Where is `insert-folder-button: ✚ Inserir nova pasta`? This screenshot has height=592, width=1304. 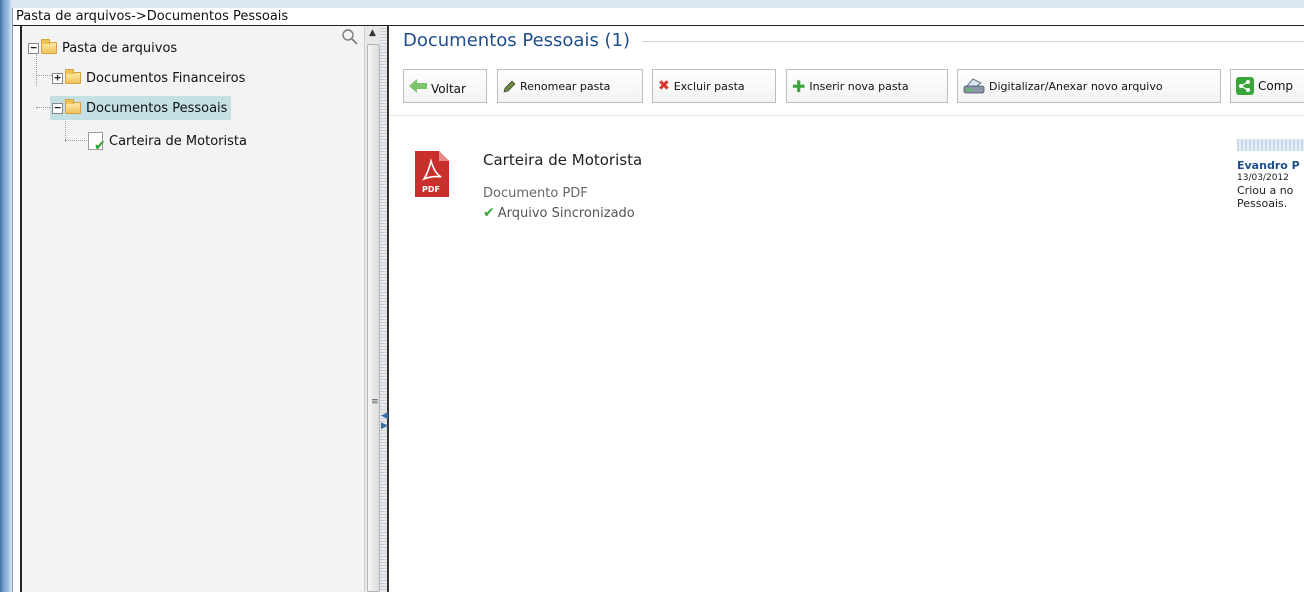 insert-folder-button: ✚ Inserir nova pasta is located at coordinates (867, 86).